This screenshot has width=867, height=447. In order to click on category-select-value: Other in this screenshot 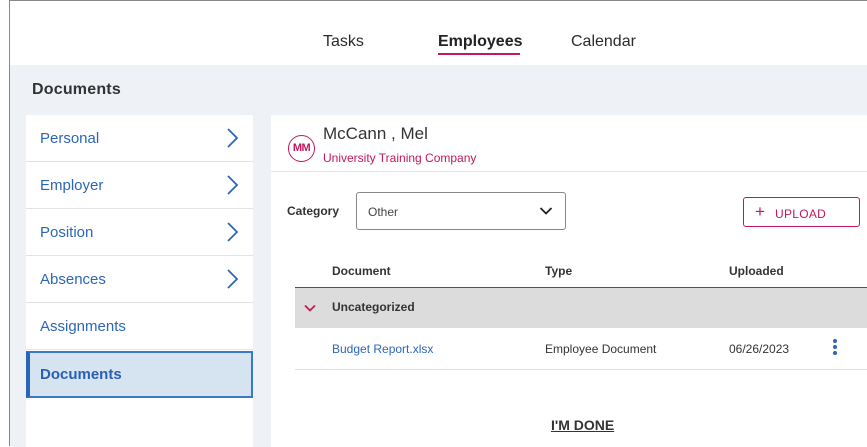, I will do `click(383, 212)`.